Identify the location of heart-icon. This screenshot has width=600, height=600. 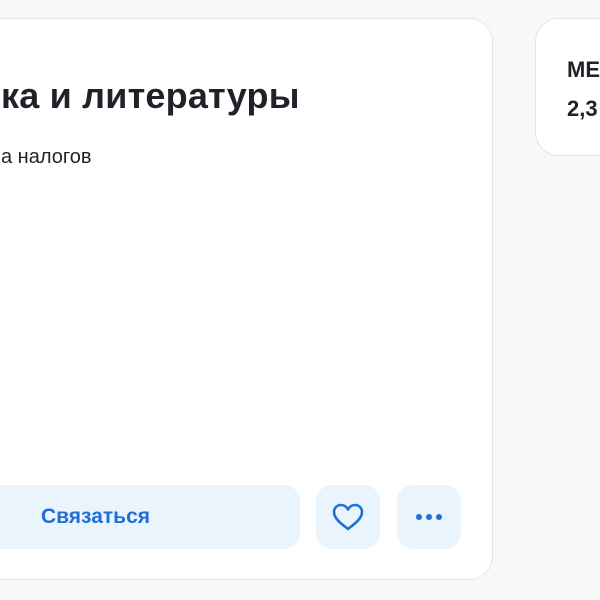
(348, 517).